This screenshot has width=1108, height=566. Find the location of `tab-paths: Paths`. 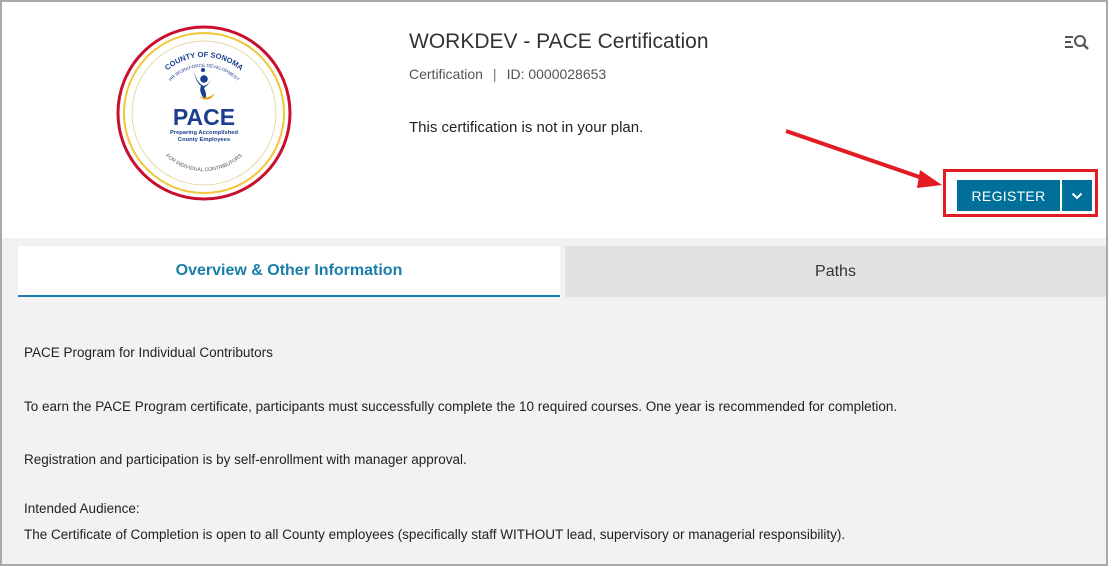

tab-paths: Paths is located at coordinates (835, 271).